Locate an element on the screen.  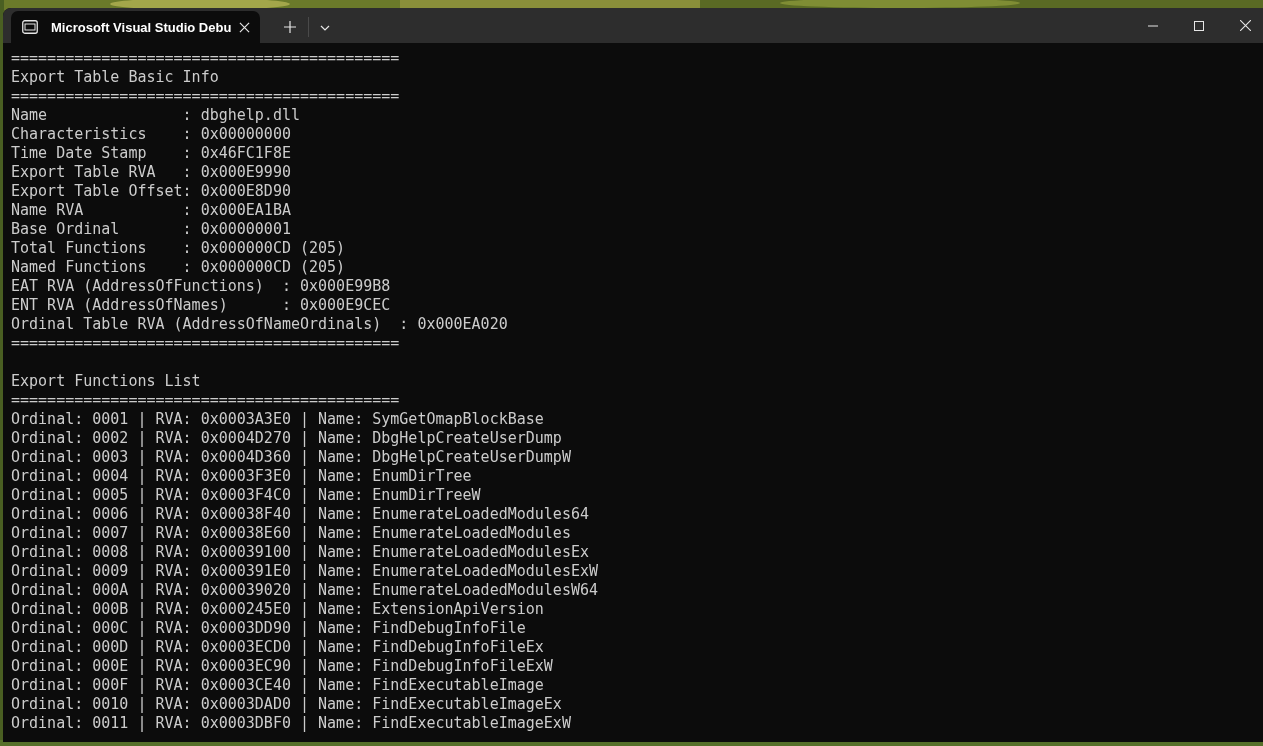
console-line: Ordinal: 0006 | RVA: 0x00038F40 | Name: EnumerateLoadedModules64 is located at coordinates (300, 514).